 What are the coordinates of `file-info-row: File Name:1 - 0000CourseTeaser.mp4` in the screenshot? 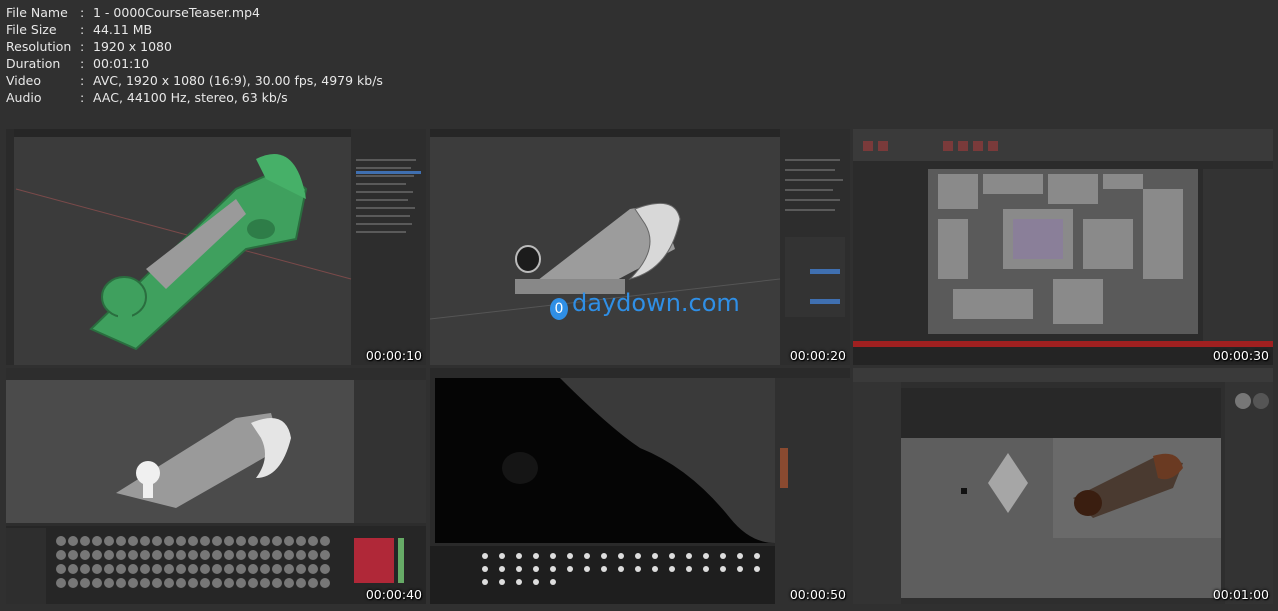 It's located at (133, 12).